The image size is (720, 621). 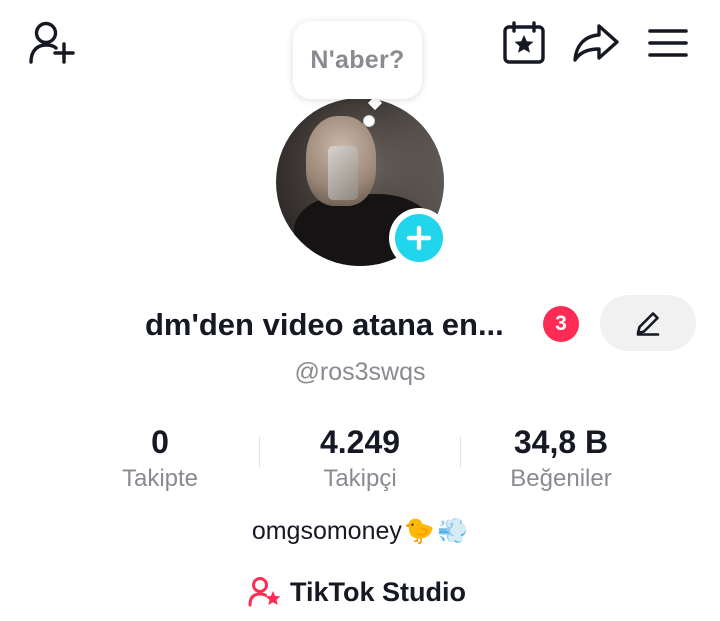 I want to click on edit-profile-button, so click(x=648, y=323).